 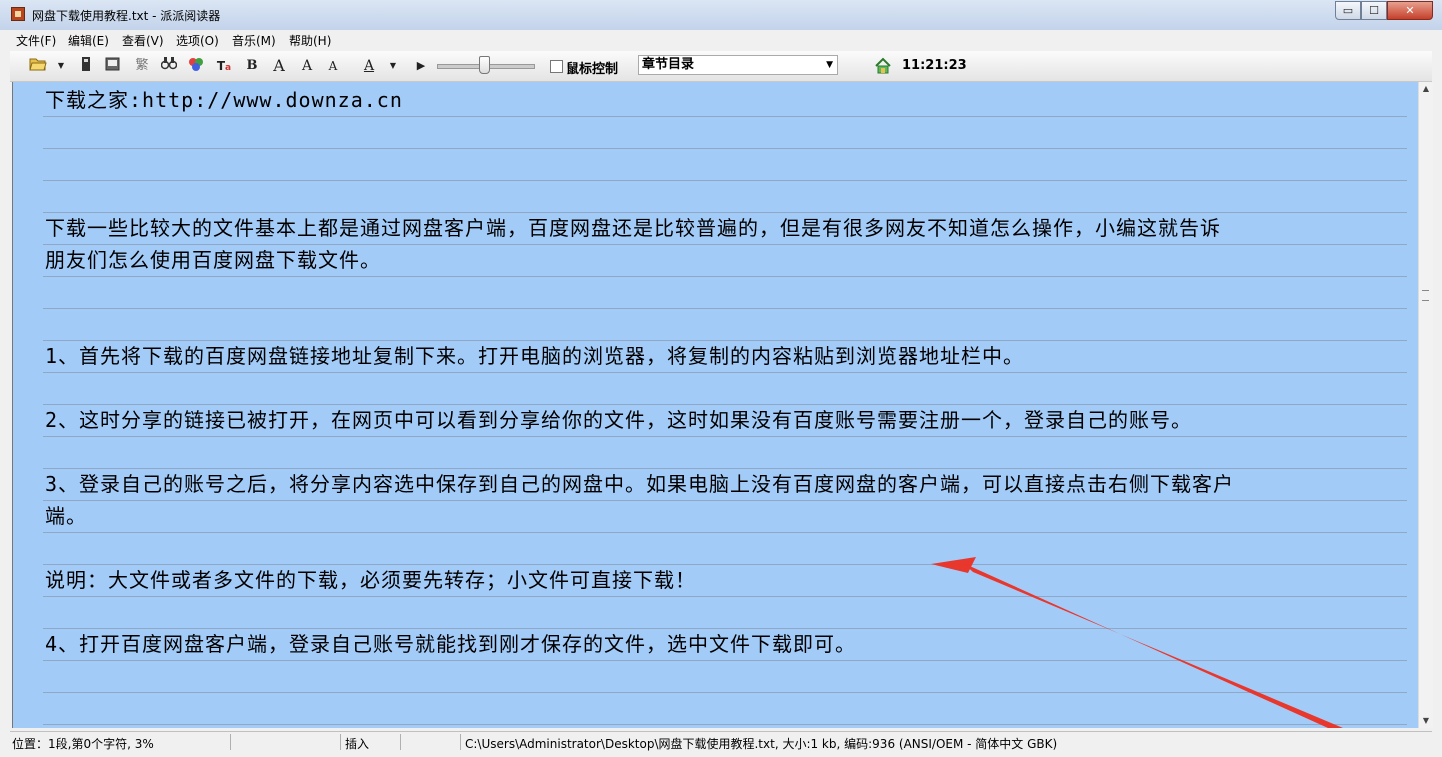 What do you see at coordinates (143, 40) in the screenshot?
I see `menu-view: 查看(V)` at bounding box center [143, 40].